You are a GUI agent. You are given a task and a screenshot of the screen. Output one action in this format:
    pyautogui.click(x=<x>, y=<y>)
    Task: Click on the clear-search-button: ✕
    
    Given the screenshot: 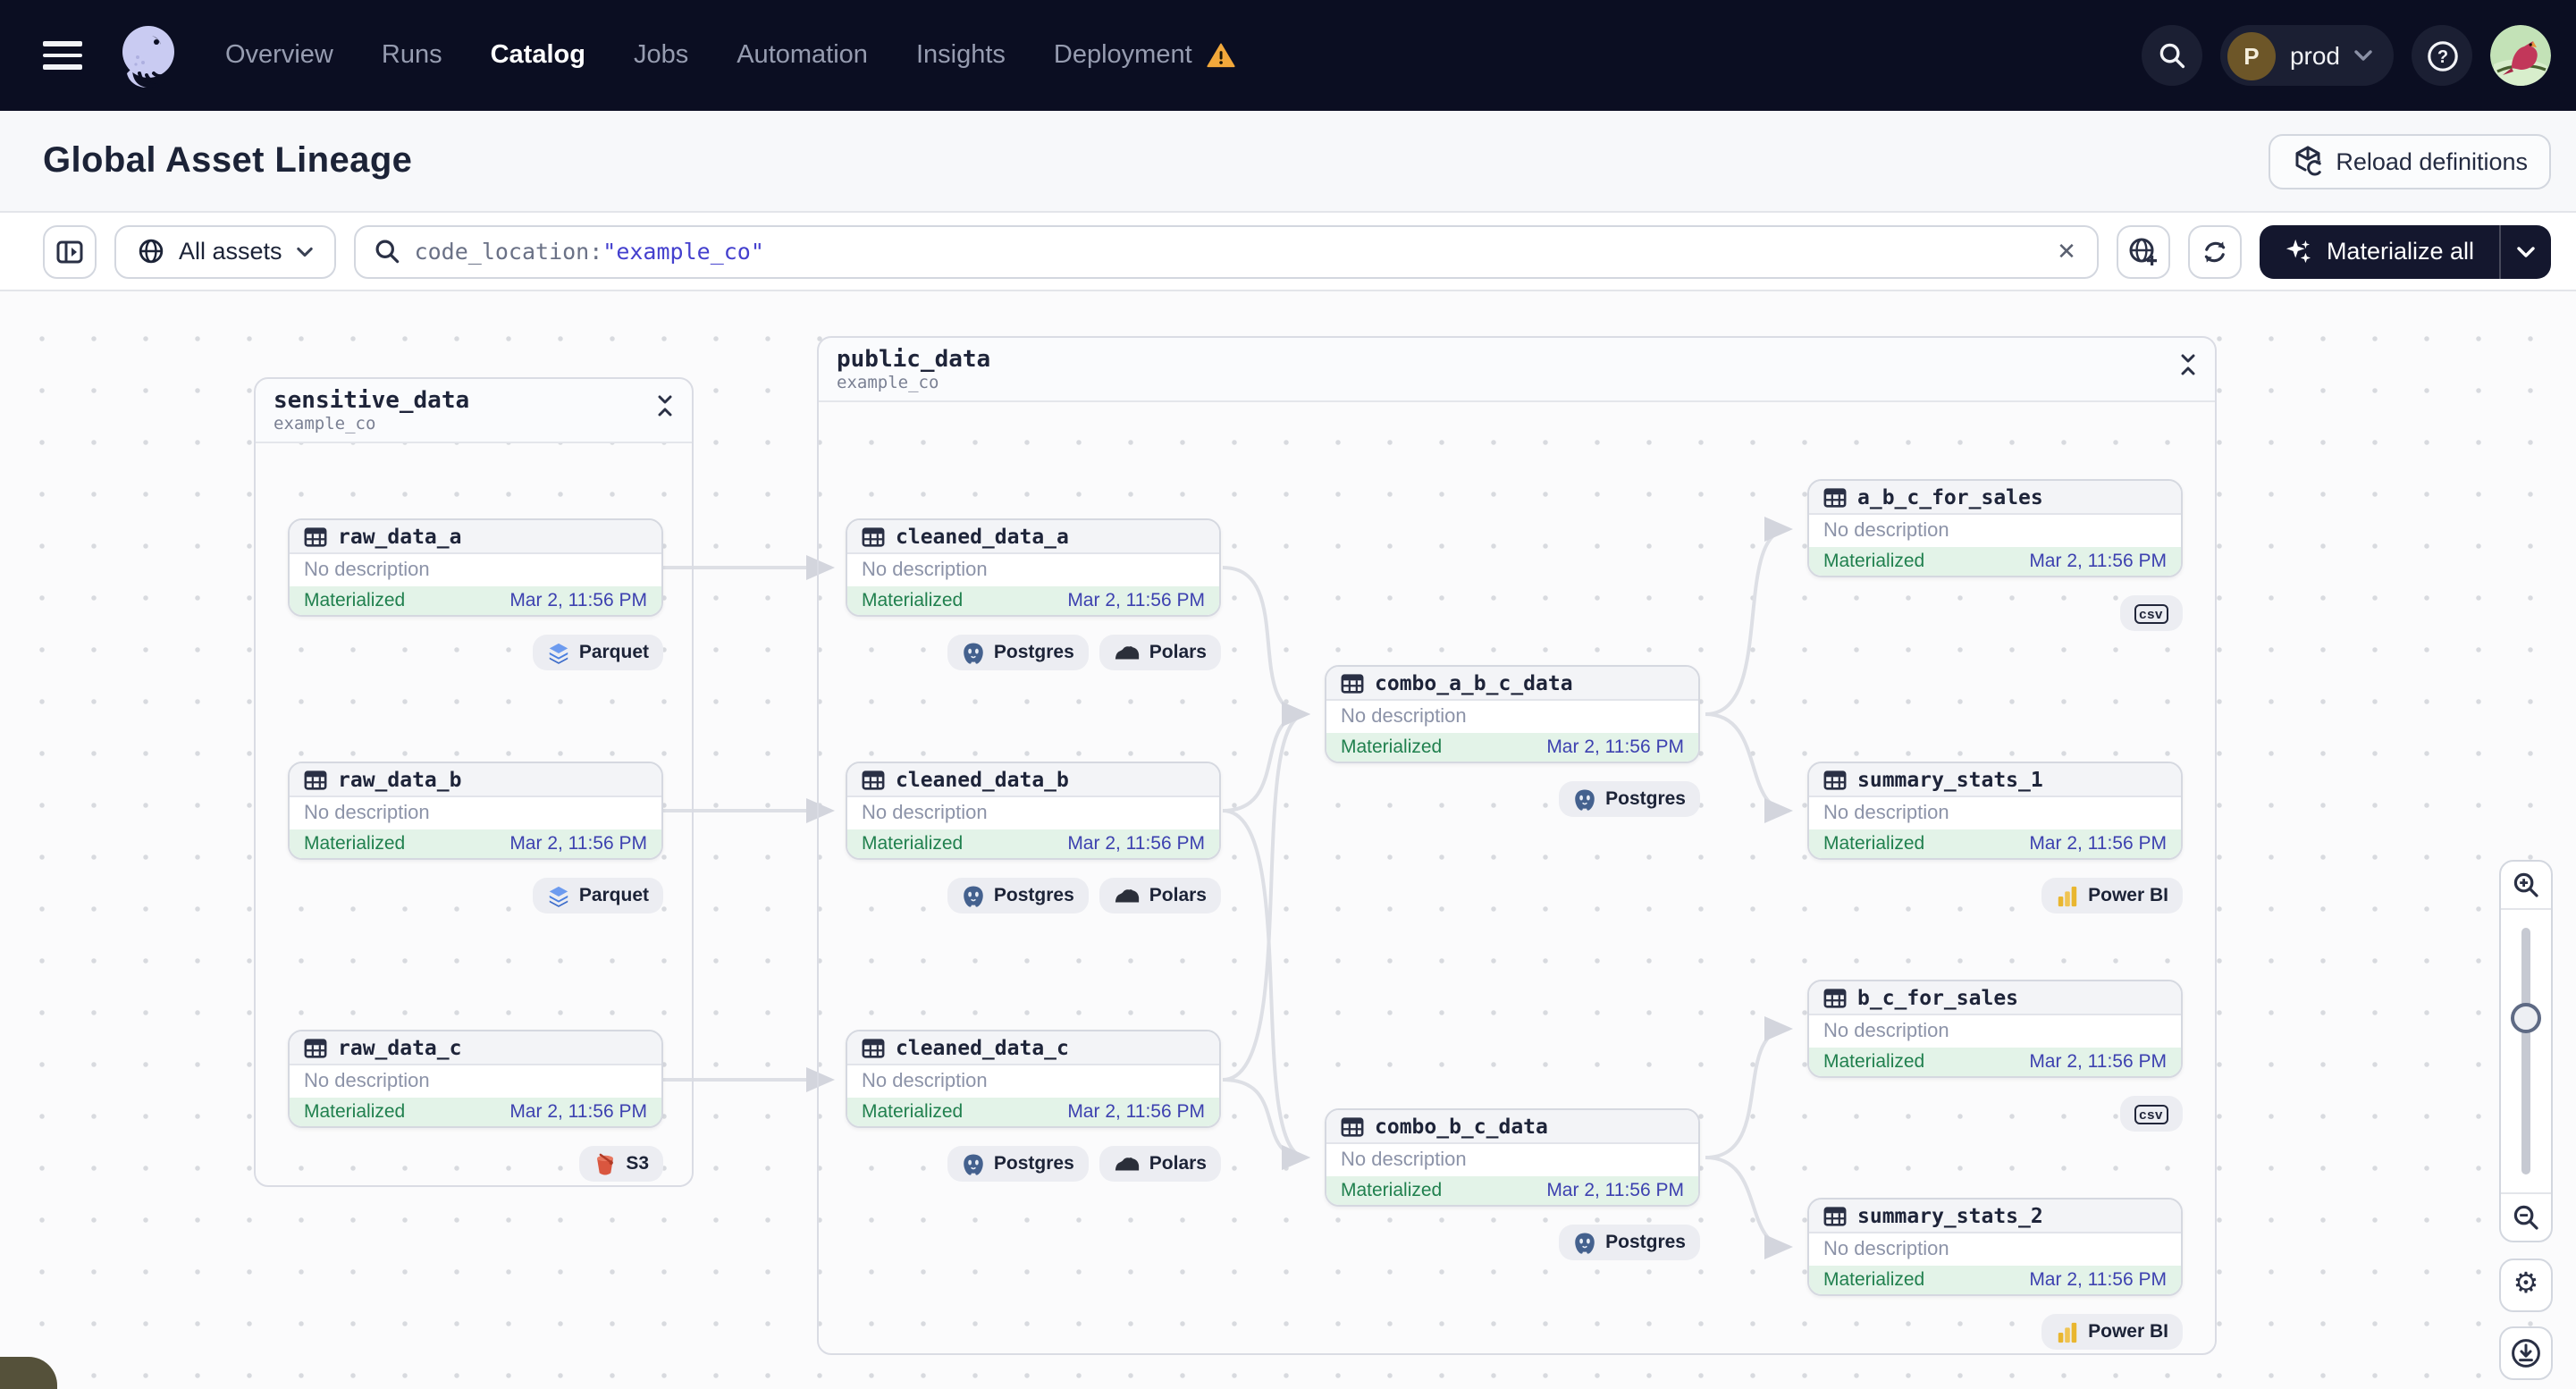 What is the action you would take?
    pyautogui.click(x=2067, y=251)
    